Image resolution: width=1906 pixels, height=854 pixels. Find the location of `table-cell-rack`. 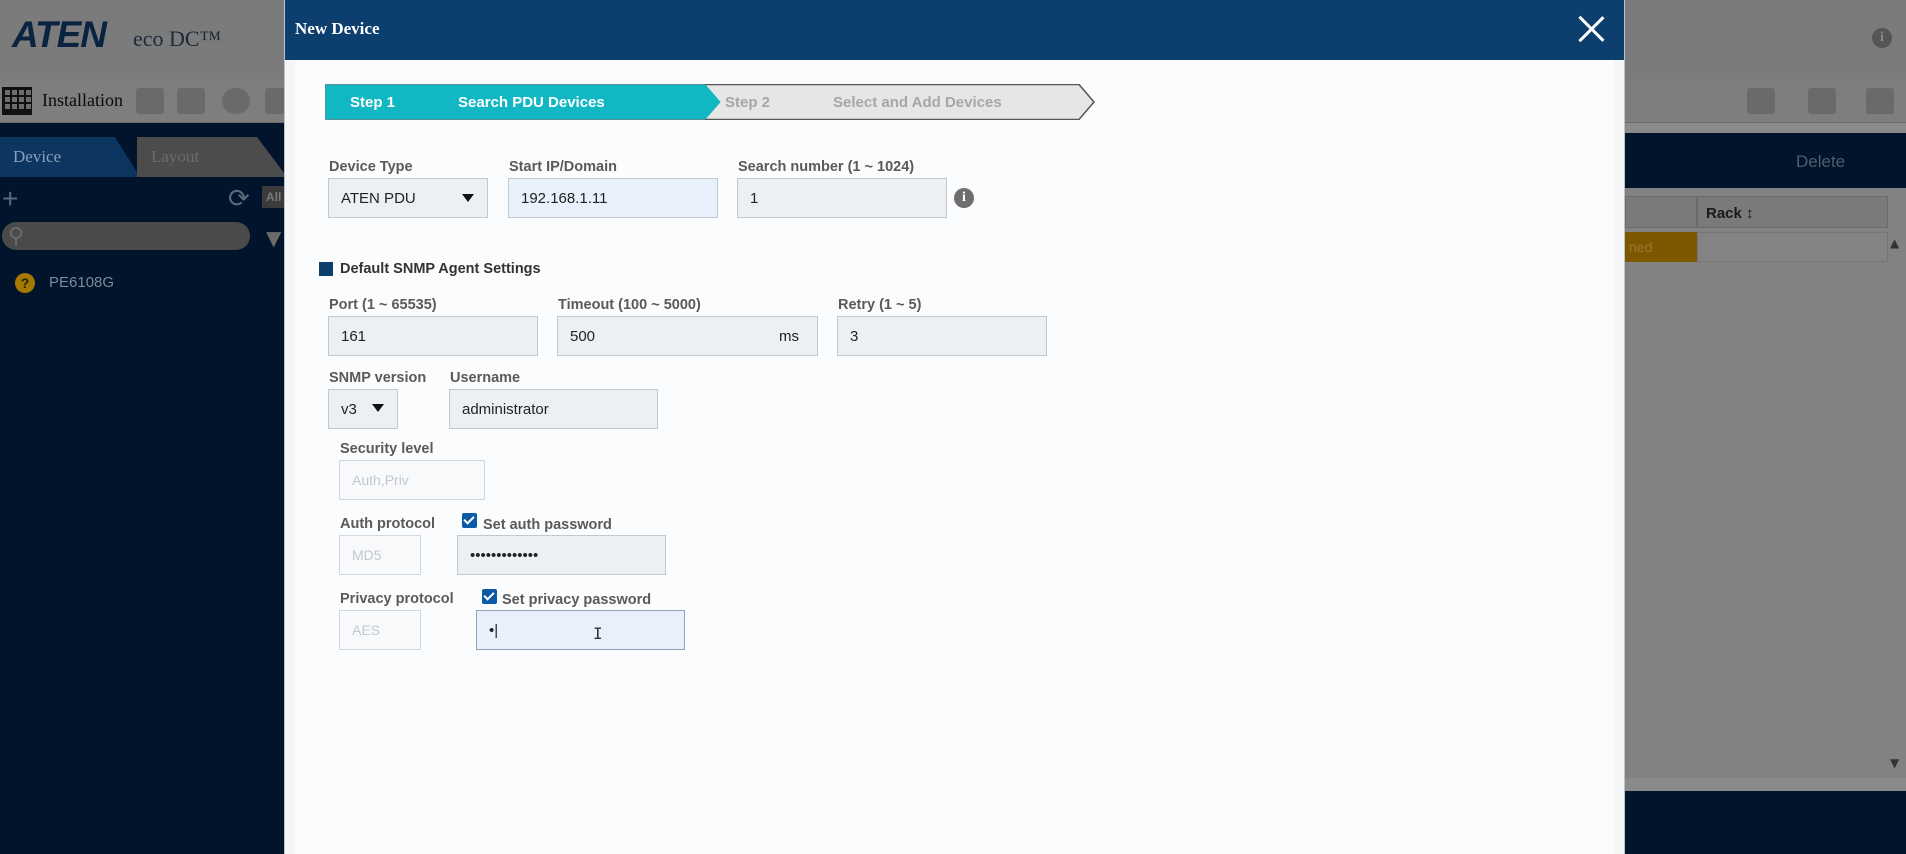

table-cell-rack is located at coordinates (1792, 247).